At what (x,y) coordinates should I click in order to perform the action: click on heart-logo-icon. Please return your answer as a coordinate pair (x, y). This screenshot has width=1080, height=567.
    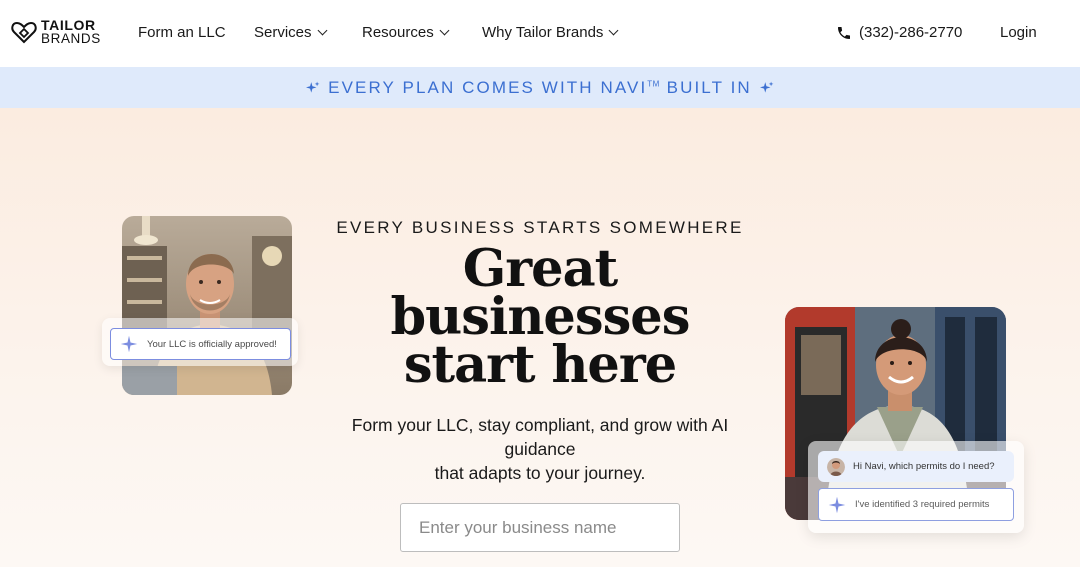
    Looking at the image, I should click on (24, 32).